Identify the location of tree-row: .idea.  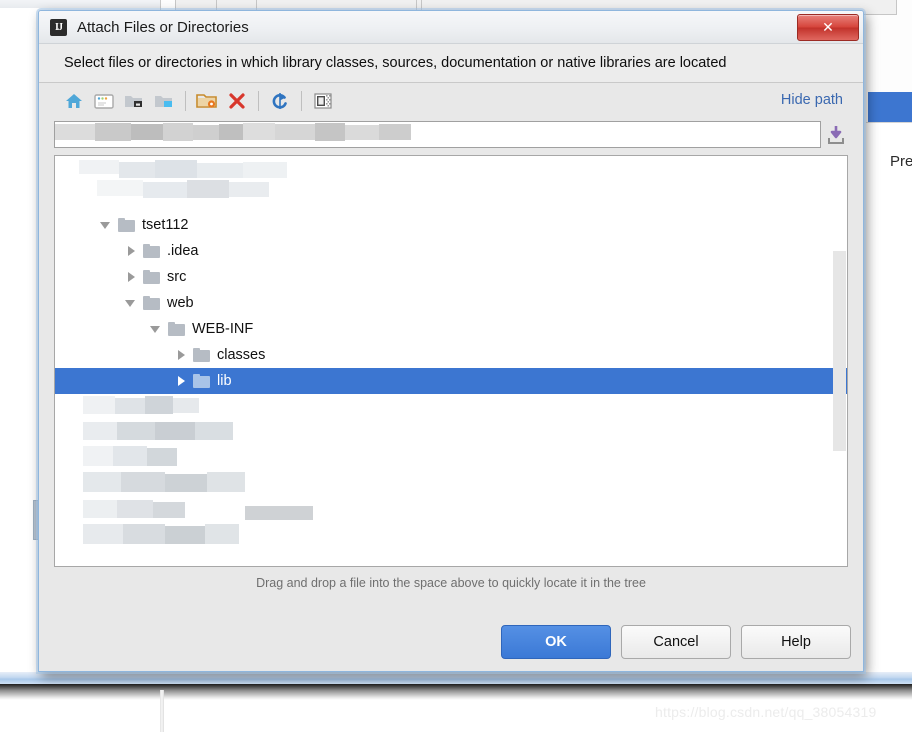
(451, 251).